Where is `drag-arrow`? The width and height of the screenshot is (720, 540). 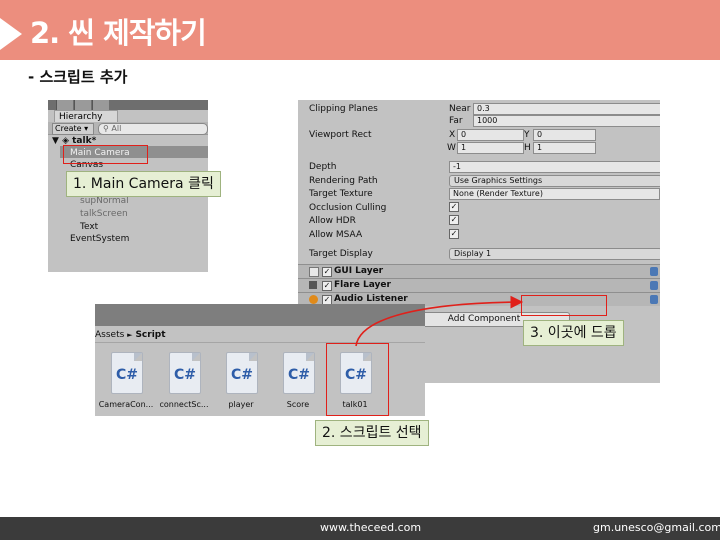 drag-arrow is located at coordinates (439, 321).